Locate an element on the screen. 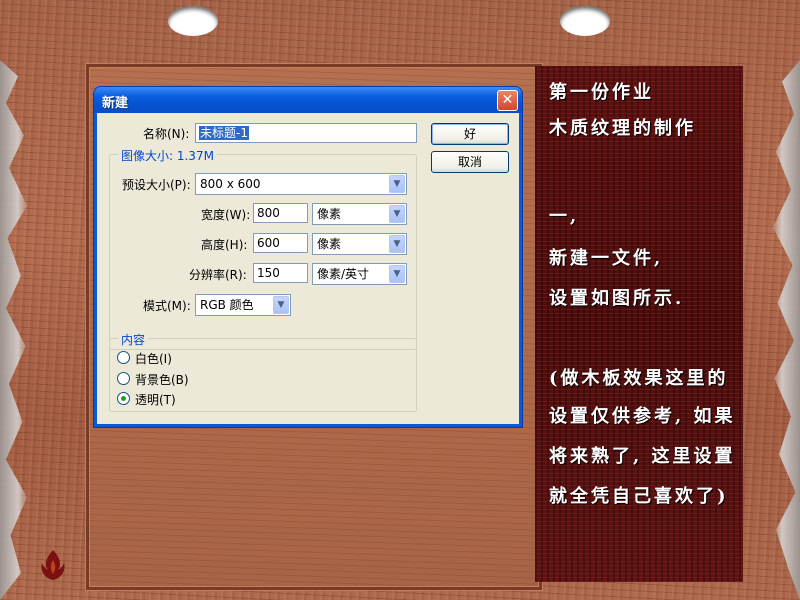  panel-line-3: 一, is located at coordinates (564, 216).